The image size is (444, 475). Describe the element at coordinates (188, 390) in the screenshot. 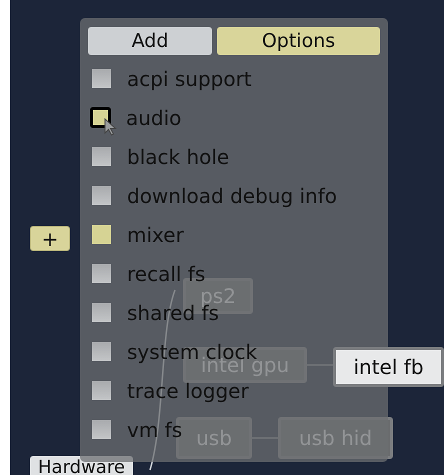

I see `option-label: trace logger` at that location.